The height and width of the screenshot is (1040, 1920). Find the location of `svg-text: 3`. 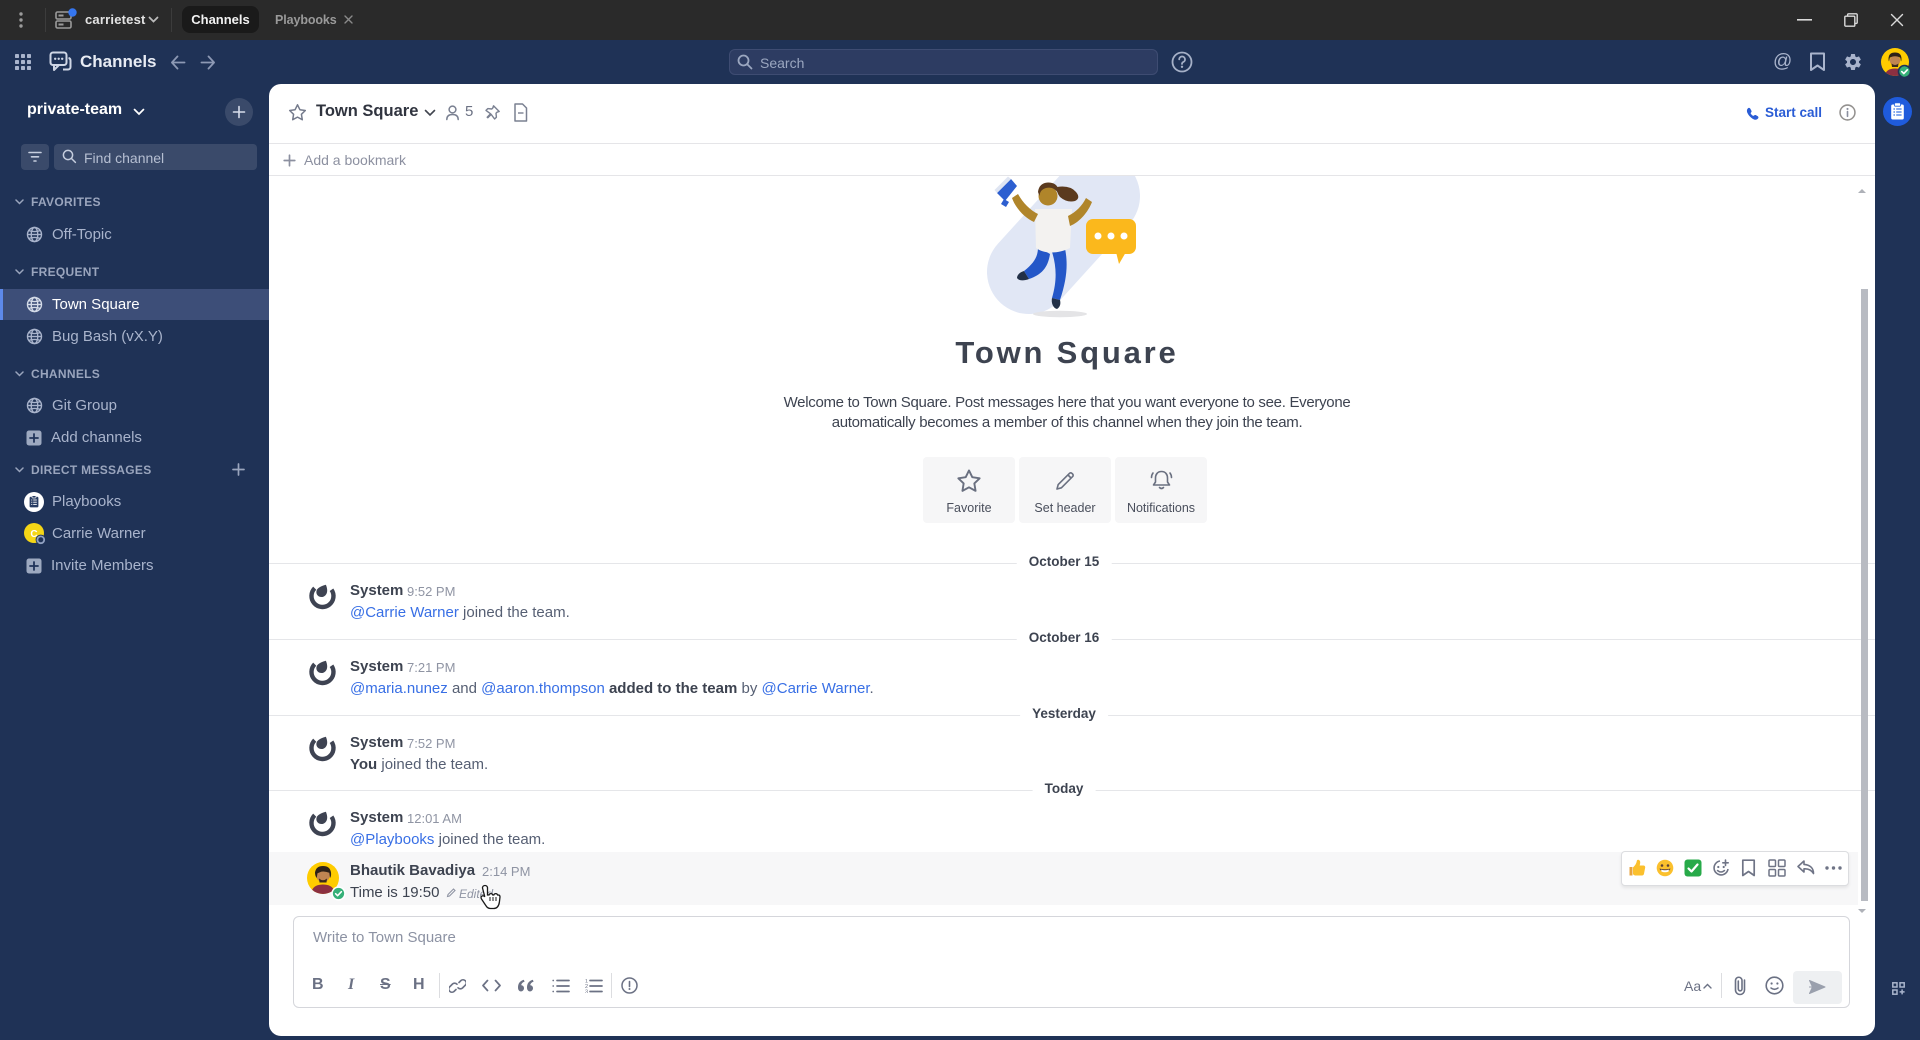

svg-text: 3 is located at coordinates (586, 991).